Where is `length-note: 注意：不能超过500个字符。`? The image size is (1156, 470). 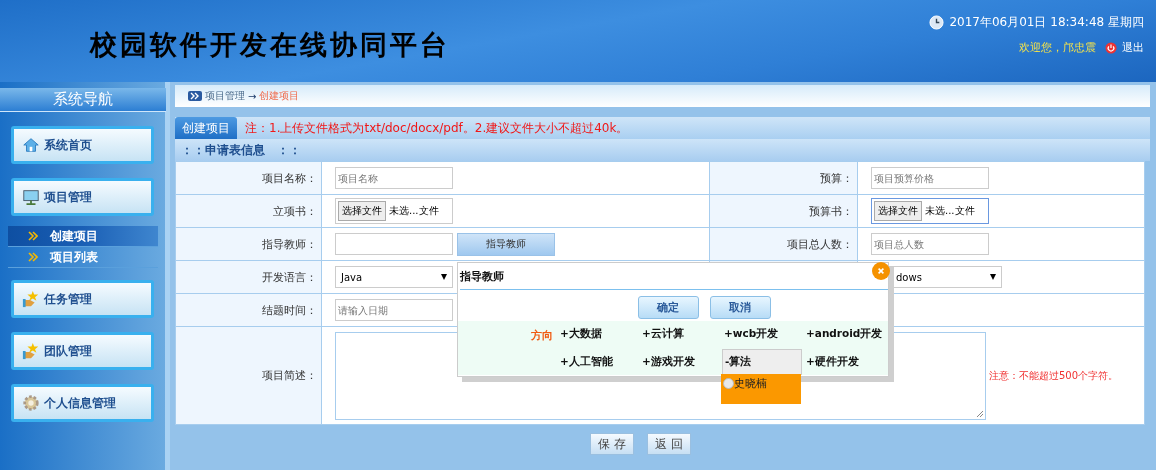 length-note: 注意：不能超过500个字符。 is located at coordinates (1054, 375).